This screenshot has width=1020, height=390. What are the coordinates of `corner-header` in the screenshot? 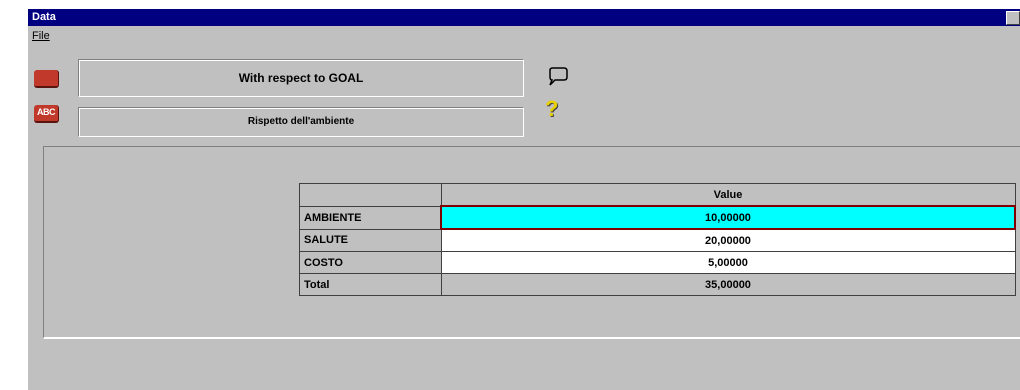 It's located at (370, 195).